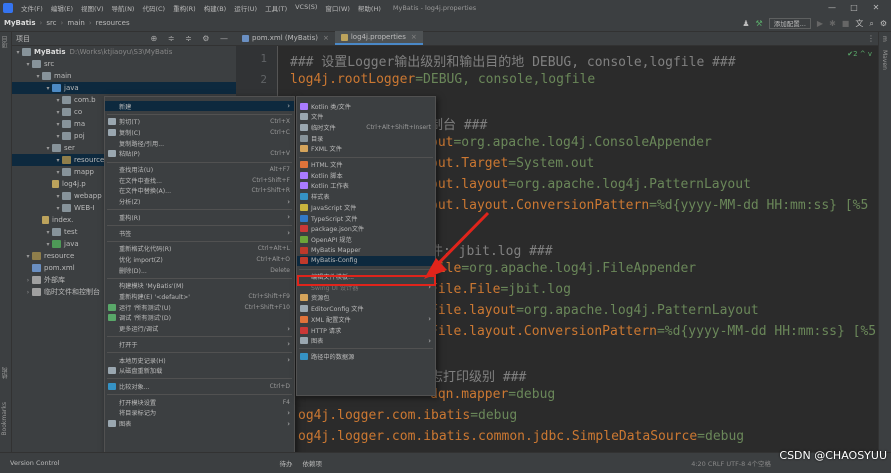 The height and width of the screenshot is (473, 891). What do you see at coordinates (366, 207) in the screenshot?
I see `menu-item: JavaScript 文件` at bounding box center [366, 207].